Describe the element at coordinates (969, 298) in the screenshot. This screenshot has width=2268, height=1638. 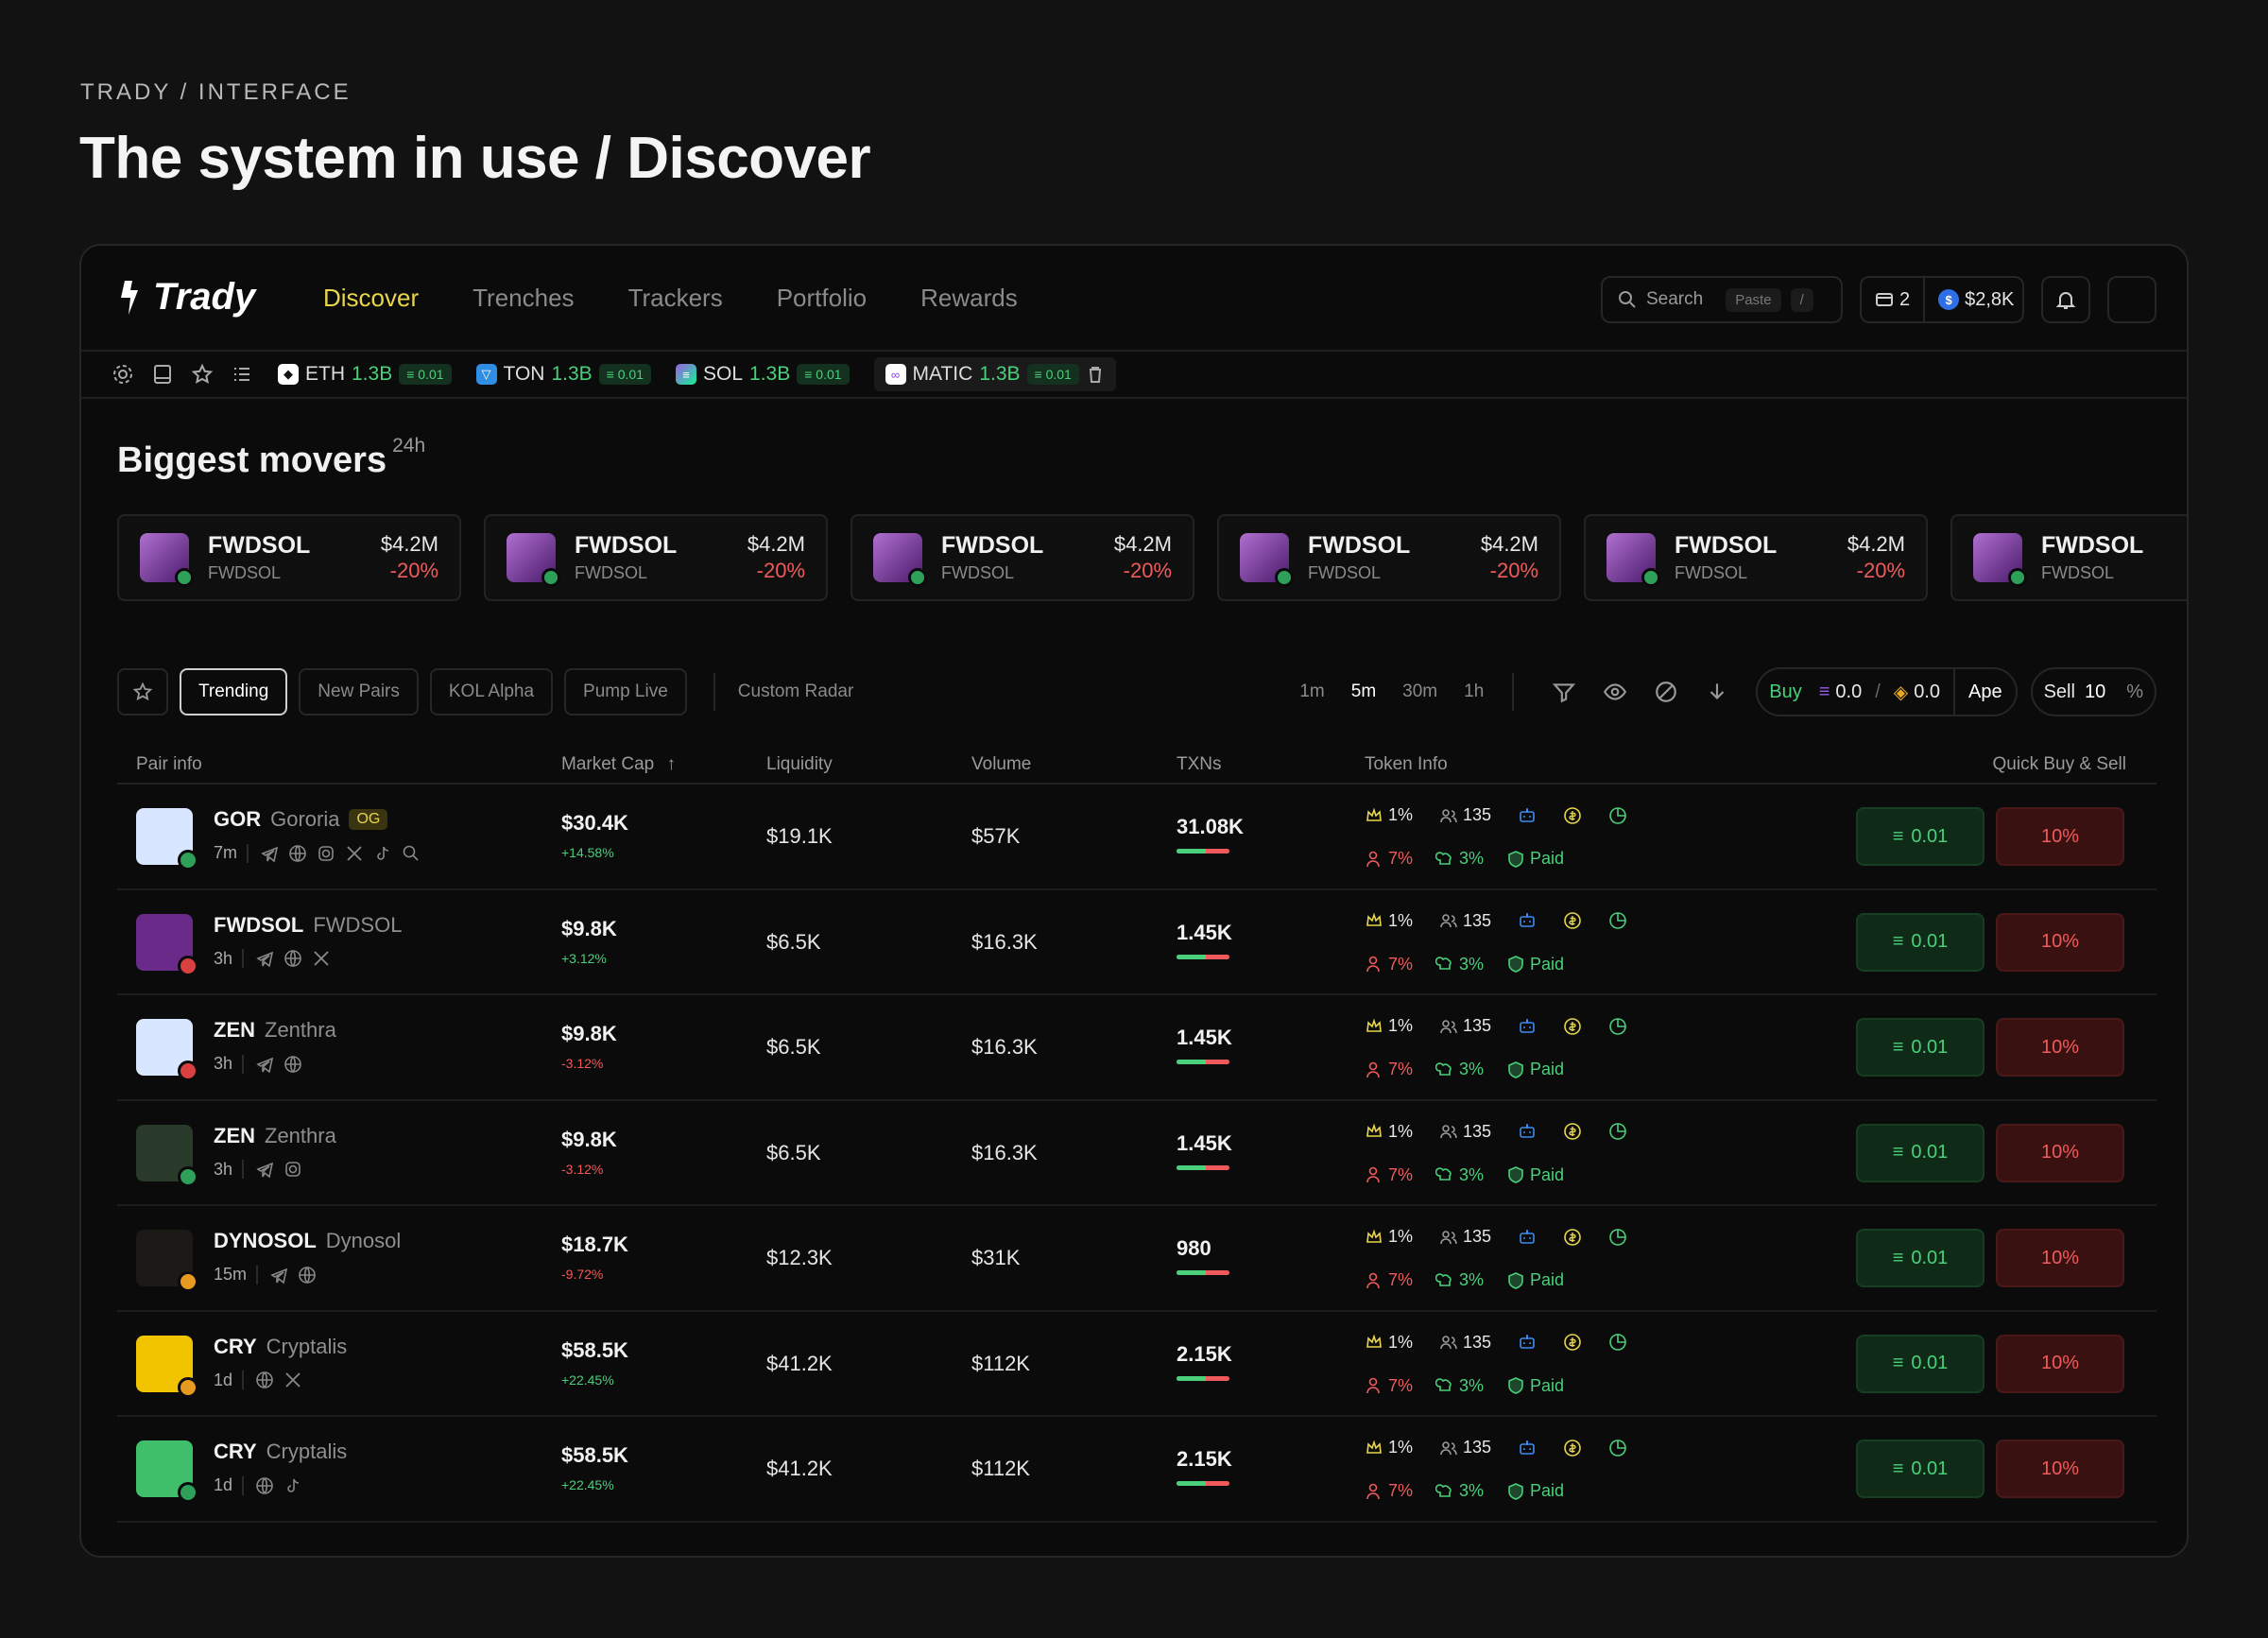
I see `nav-rewards: Rewards` at that location.